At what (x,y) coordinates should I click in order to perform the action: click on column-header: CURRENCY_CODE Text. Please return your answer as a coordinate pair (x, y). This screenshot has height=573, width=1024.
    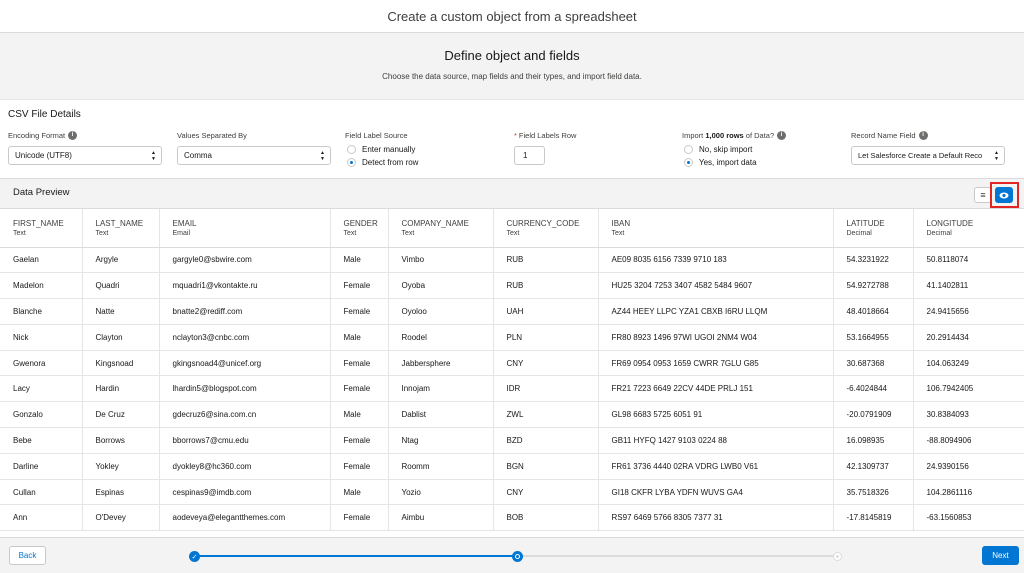
    Looking at the image, I should click on (546, 228).